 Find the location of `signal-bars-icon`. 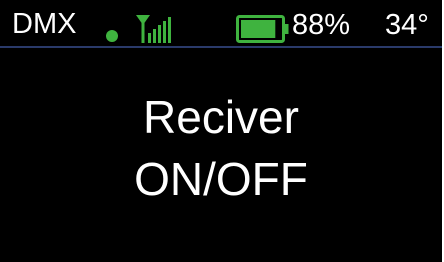

signal-bars-icon is located at coordinates (153, 29).